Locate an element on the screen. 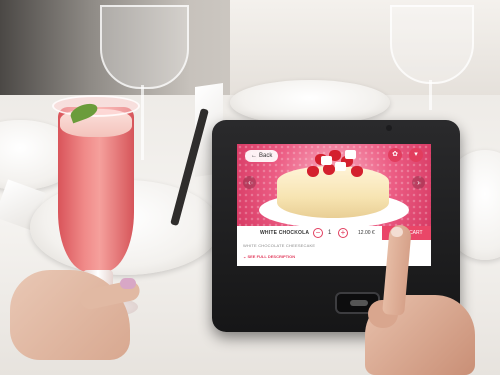  quantity-value: 1 is located at coordinates (330, 233).